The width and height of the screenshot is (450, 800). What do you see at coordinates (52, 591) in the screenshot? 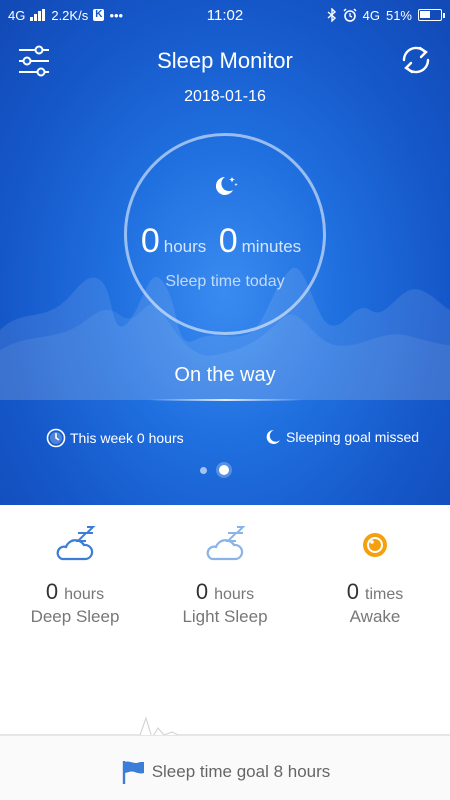
I see `deep-sleep-value: 0` at bounding box center [52, 591].